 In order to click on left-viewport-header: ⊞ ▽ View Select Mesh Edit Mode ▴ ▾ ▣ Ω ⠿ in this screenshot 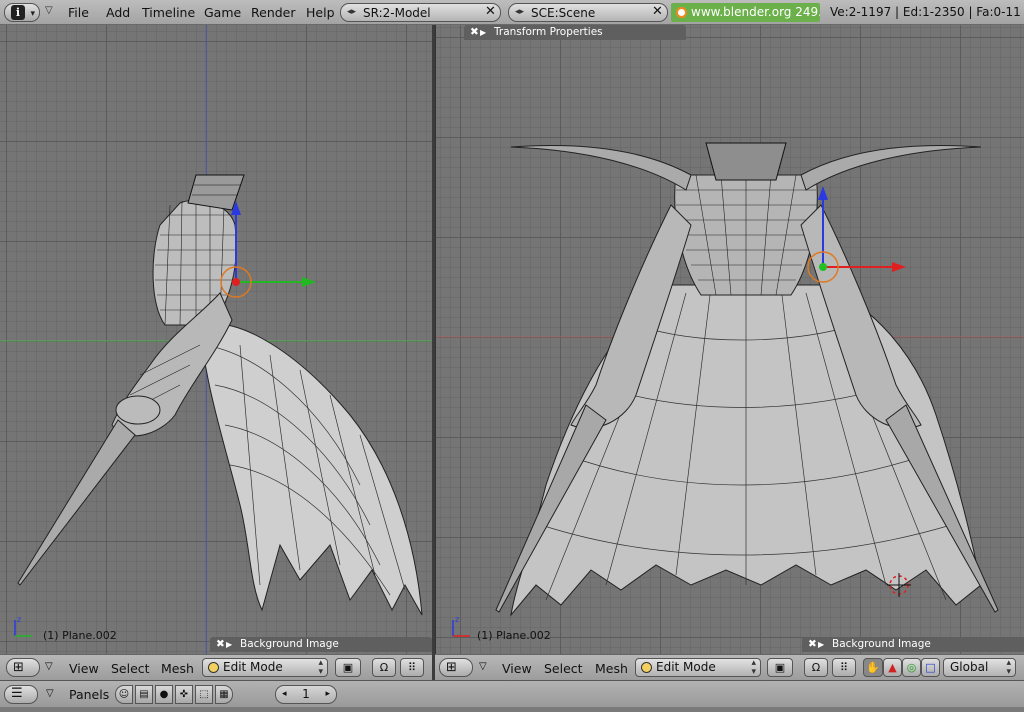, I will do `click(216, 667)`.